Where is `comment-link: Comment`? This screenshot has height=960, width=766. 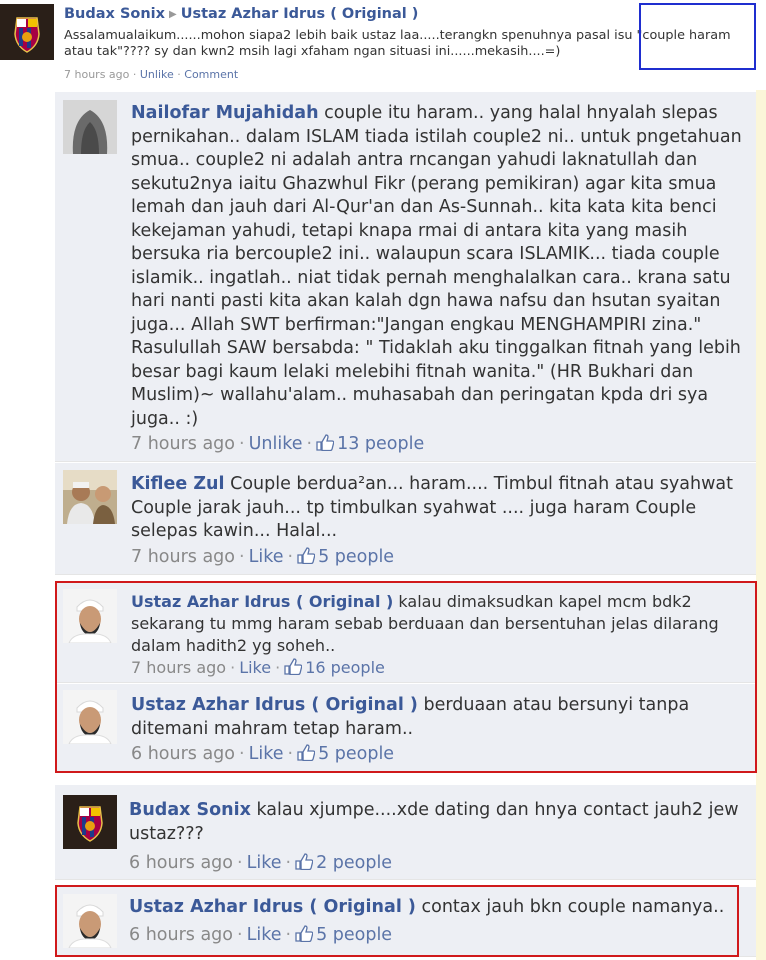 comment-link: Comment is located at coordinates (211, 74).